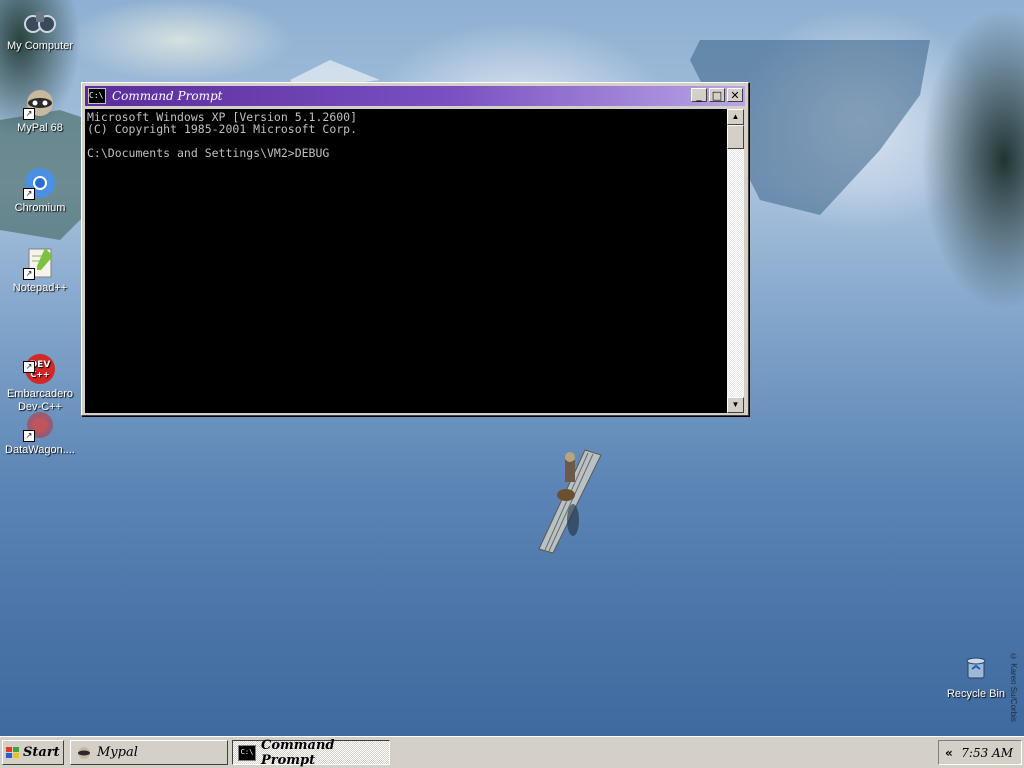 The height and width of the screenshot is (768, 1024). Describe the element at coordinates (40, 128) in the screenshot. I see `desktop-icon-label: MyPal 68` at that location.